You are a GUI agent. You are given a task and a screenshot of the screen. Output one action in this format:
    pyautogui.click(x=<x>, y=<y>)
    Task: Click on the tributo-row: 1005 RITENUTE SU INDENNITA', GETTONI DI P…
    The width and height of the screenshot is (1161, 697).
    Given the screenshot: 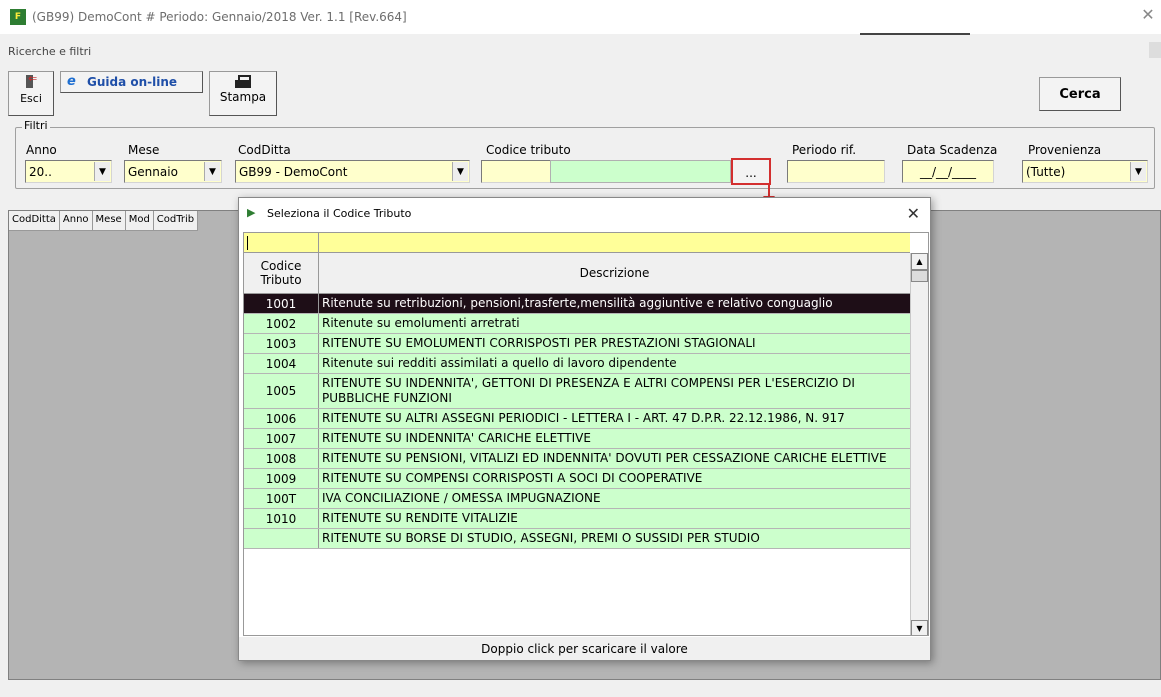 What is the action you would take?
    pyautogui.click(x=577, y=391)
    